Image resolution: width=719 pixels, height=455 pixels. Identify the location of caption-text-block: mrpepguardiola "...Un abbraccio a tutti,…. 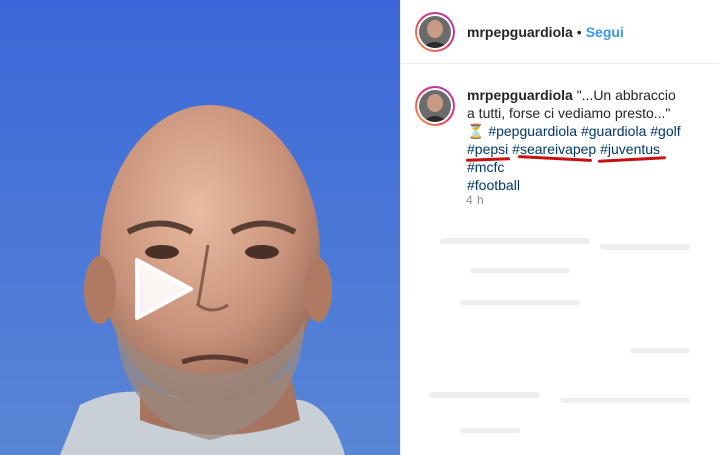
(577, 140).